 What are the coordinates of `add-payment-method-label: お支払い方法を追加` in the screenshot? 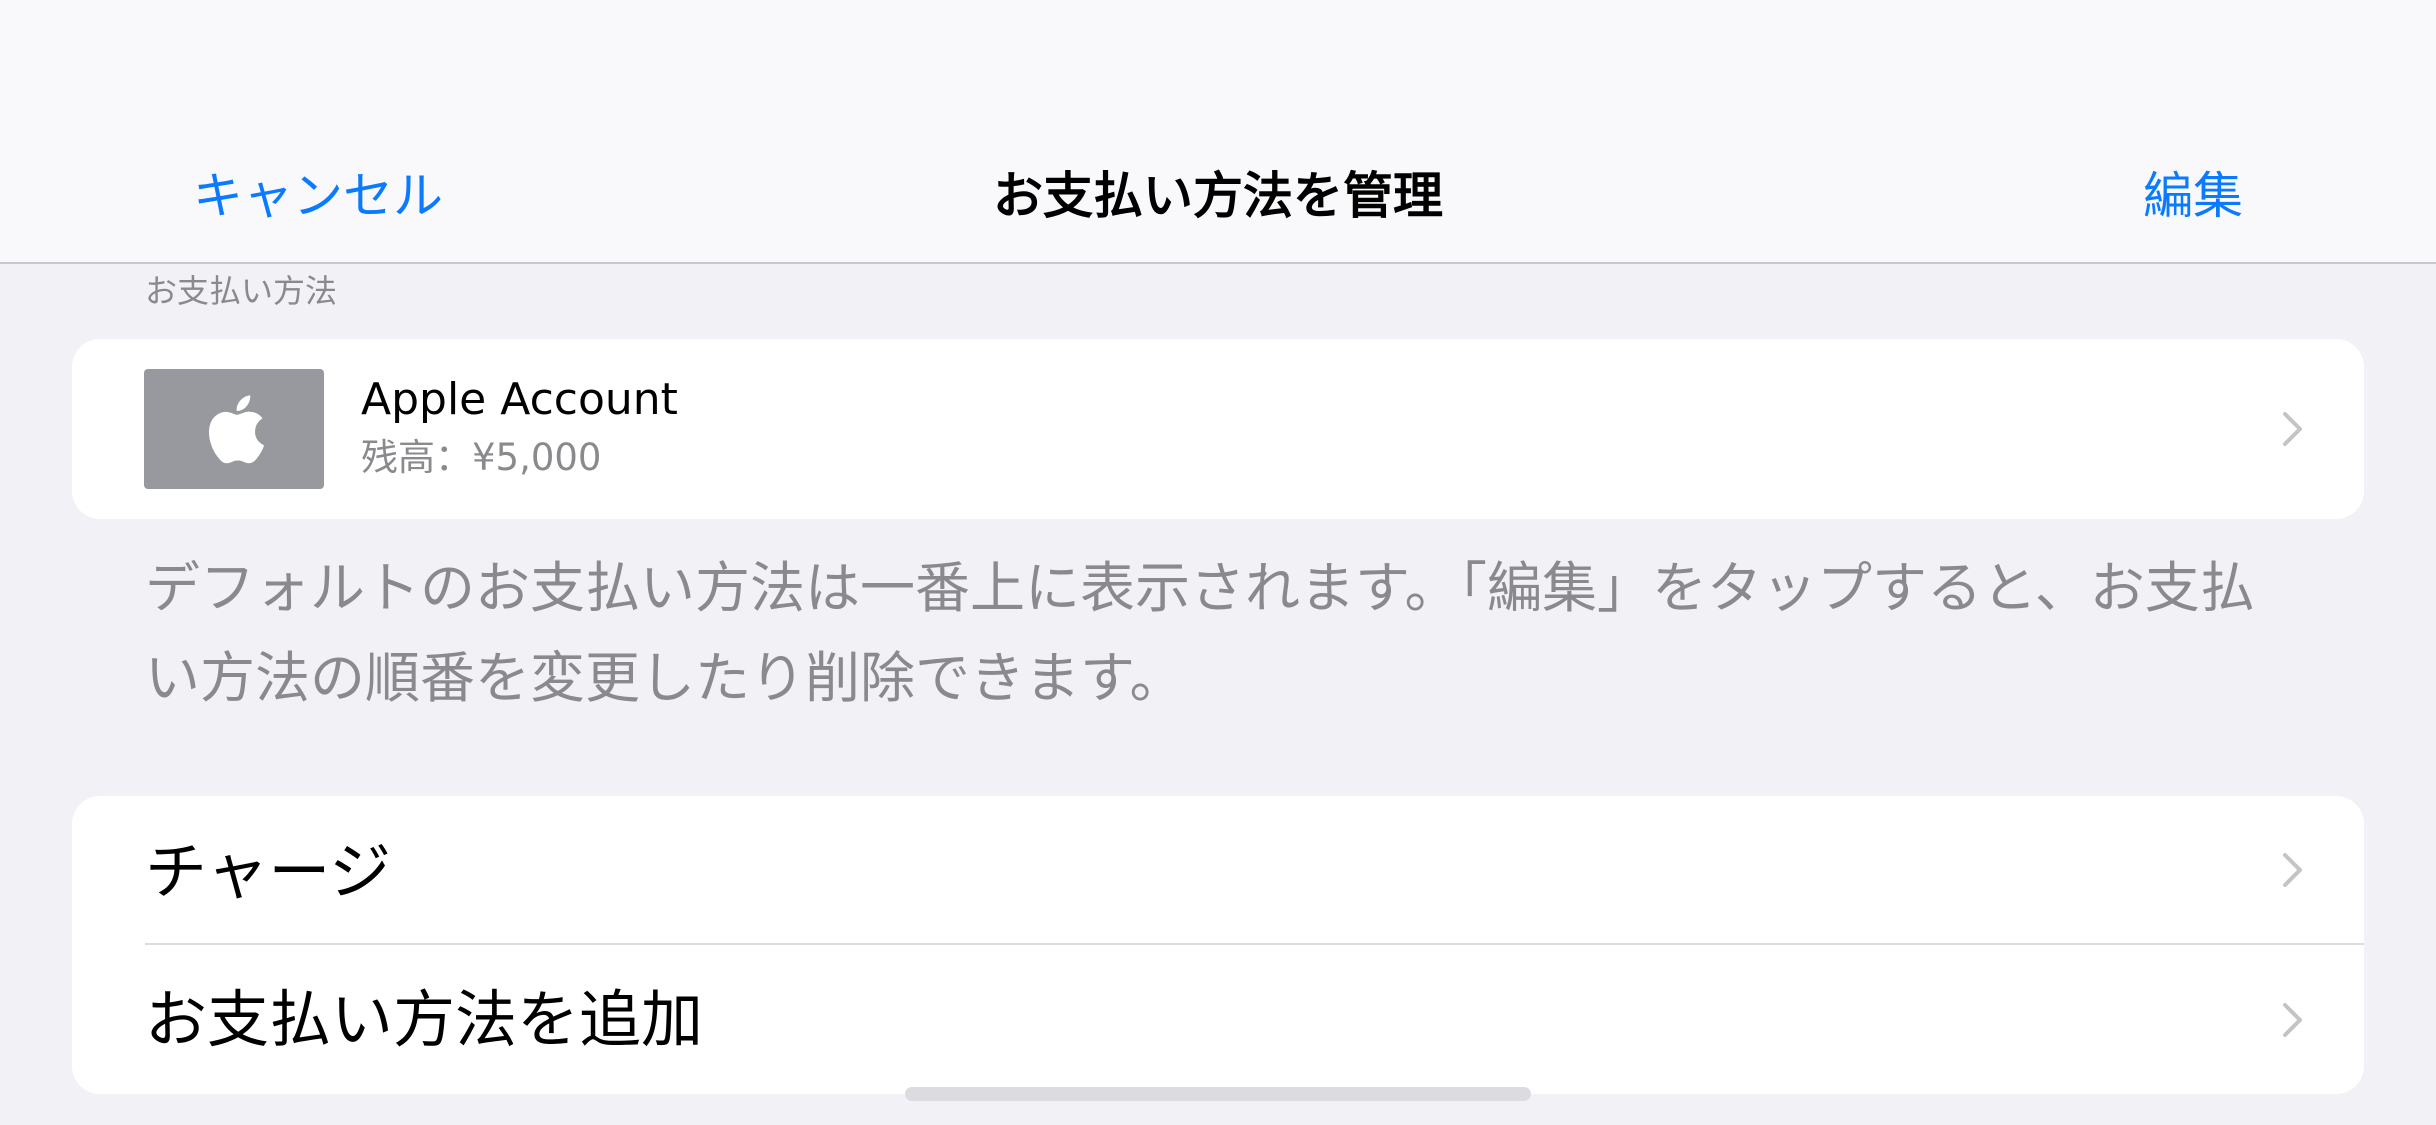 It's located at (424, 1019).